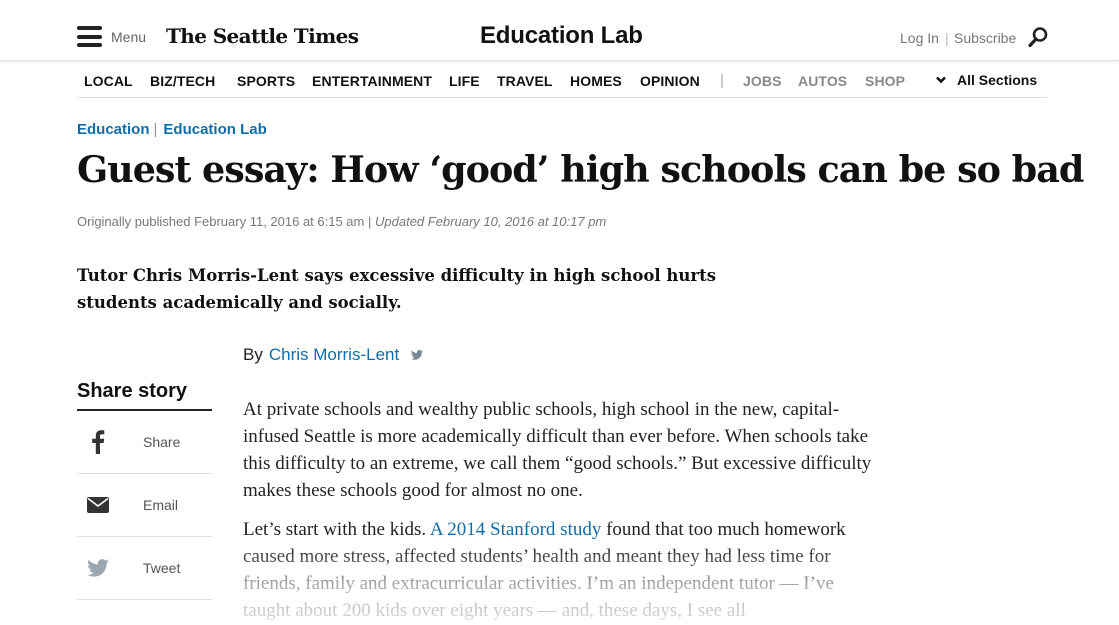  I want to click on all-sections-label: All Sections, so click(997, 80).